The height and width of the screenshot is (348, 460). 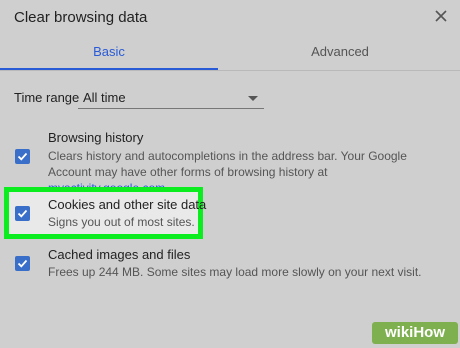 I want to click on checkbox-cookies, so click(x=22, y=213).